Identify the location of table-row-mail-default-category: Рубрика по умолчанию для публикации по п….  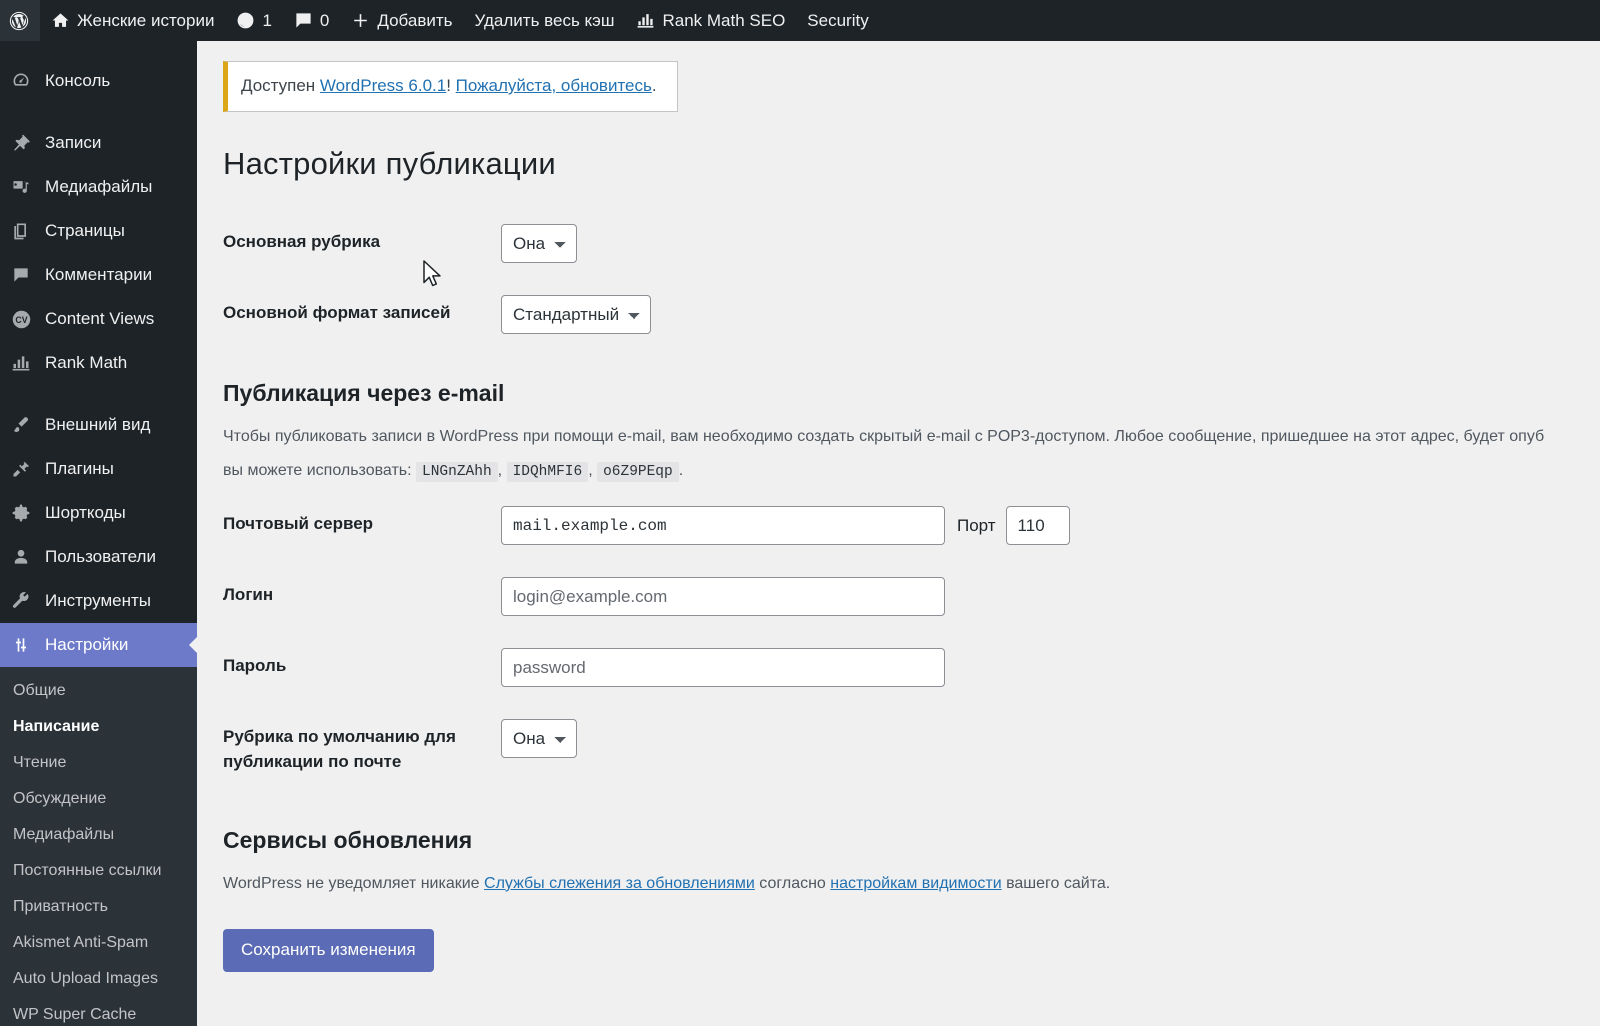
(651, 749).